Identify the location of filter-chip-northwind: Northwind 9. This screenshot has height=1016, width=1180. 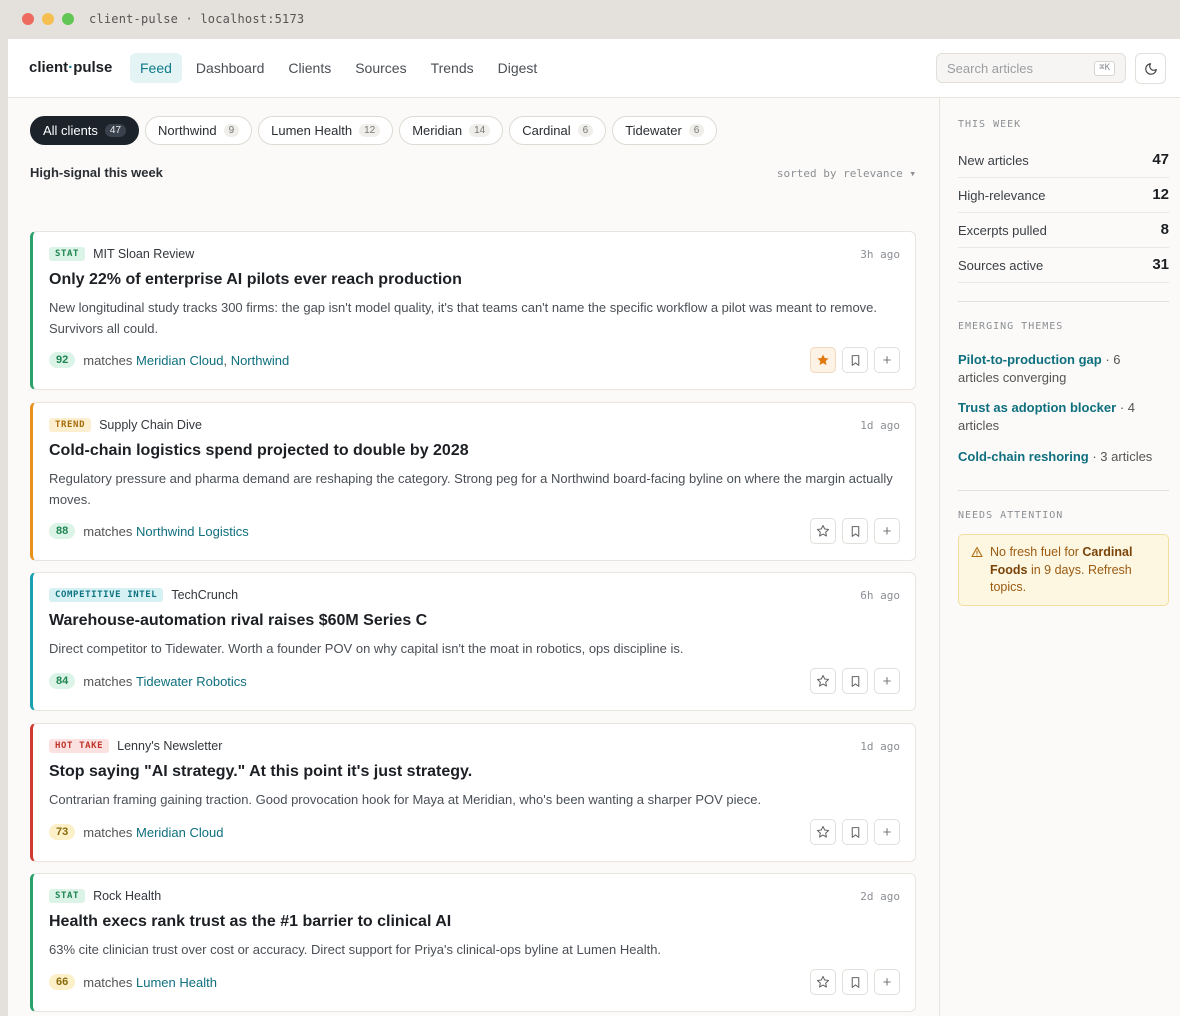
(199, 130).